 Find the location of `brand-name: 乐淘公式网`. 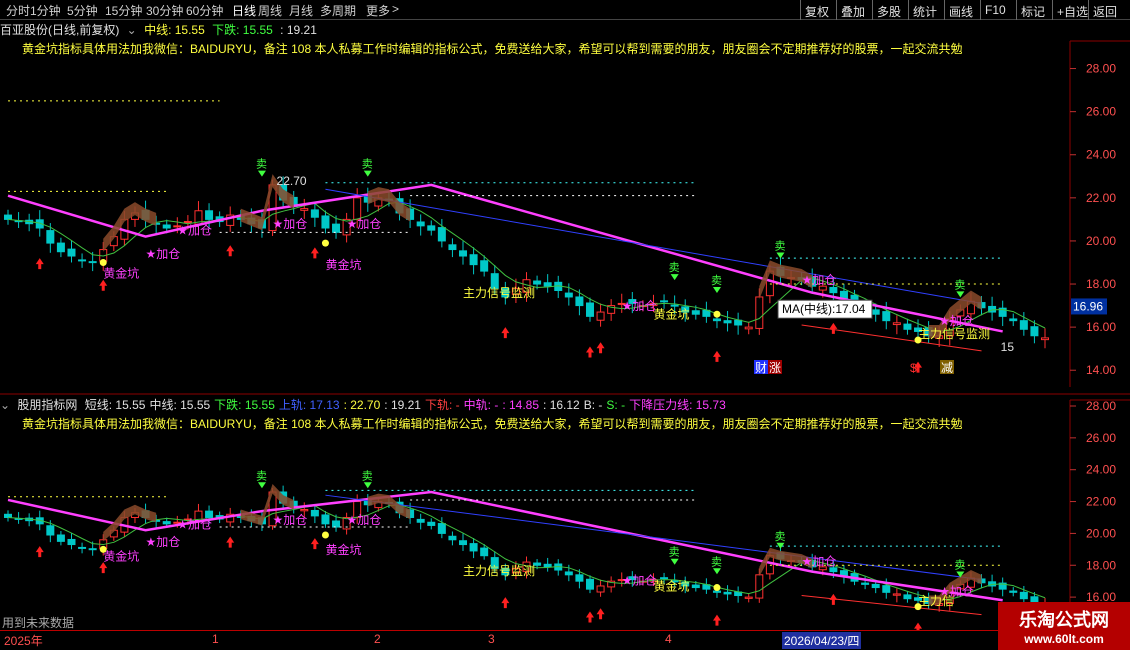

brand-name: 乐淘公式网 is located at coordinates (1064, 620).